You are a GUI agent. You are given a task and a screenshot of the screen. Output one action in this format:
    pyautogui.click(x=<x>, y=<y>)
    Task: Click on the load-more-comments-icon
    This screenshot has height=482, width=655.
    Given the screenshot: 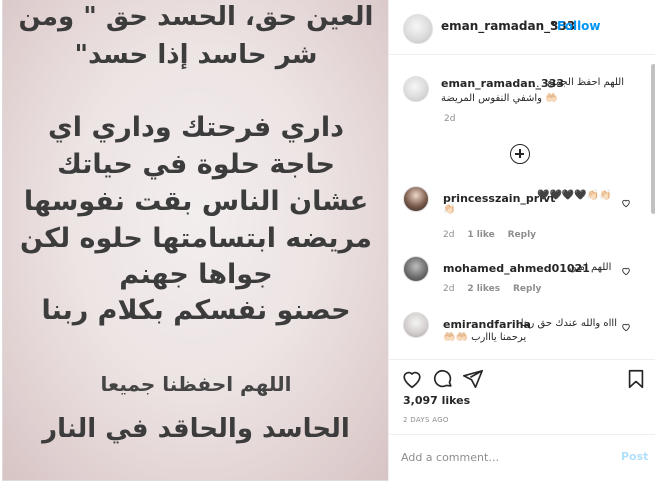 What is the action you would take?
    pyautogui.click(x=520, y=154)
    